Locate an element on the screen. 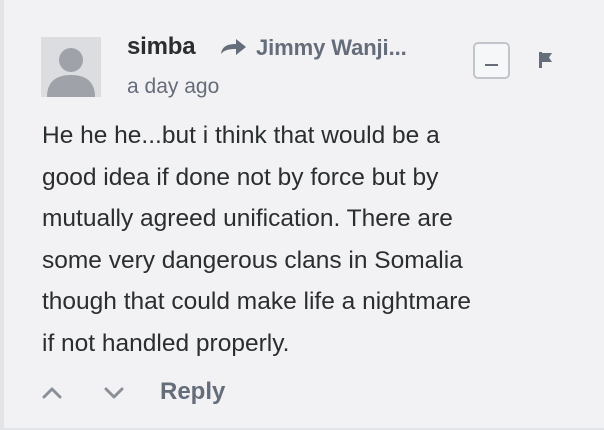  chevron-down-icon is located at coordinates (114, 393).